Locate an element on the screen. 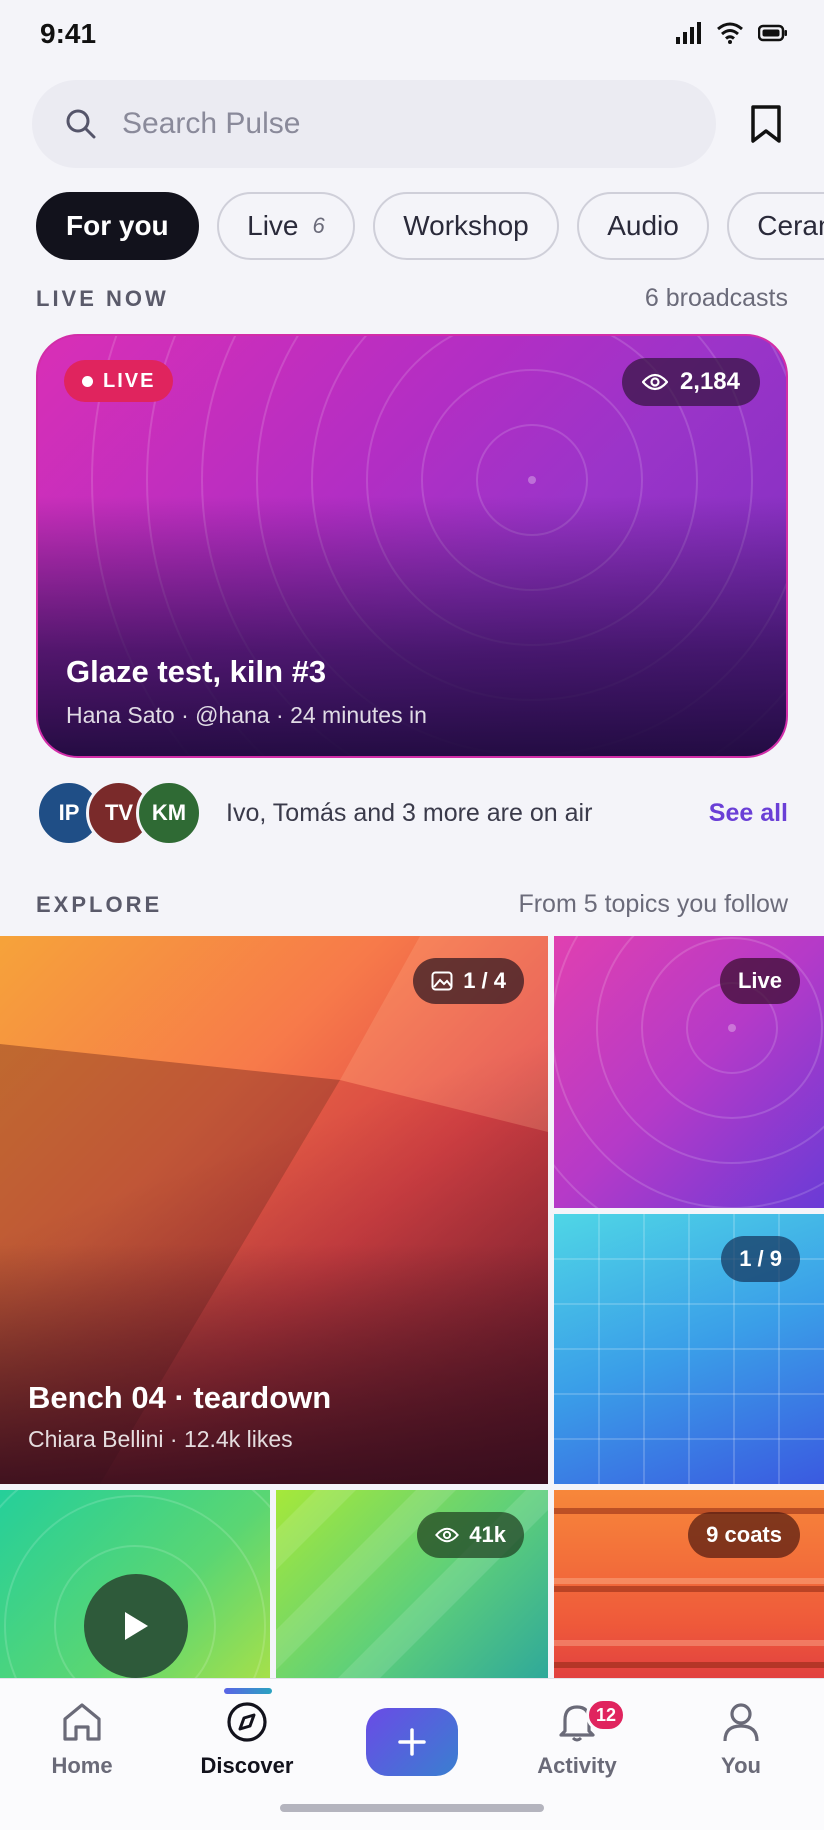 The width and height of the screenshot is (824, 1830). on-air-text: Ivo, Tomás and 3 more are on air is located at coordinates (409, 812).